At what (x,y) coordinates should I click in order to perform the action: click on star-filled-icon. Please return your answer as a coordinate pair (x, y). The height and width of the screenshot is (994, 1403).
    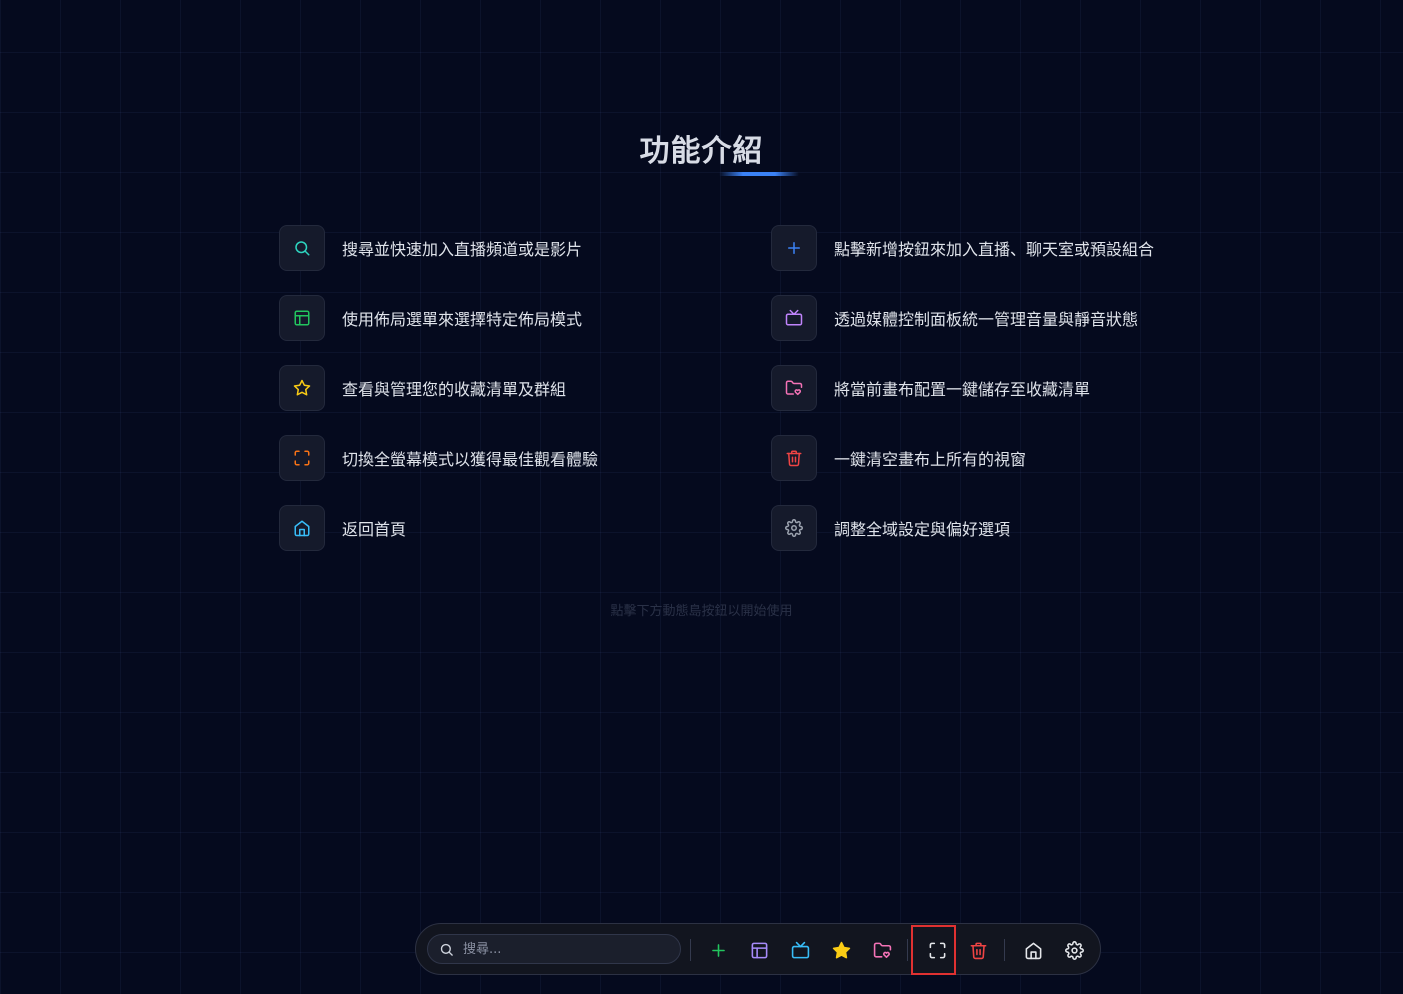
    Looking at the image, I should click on (841, 950).